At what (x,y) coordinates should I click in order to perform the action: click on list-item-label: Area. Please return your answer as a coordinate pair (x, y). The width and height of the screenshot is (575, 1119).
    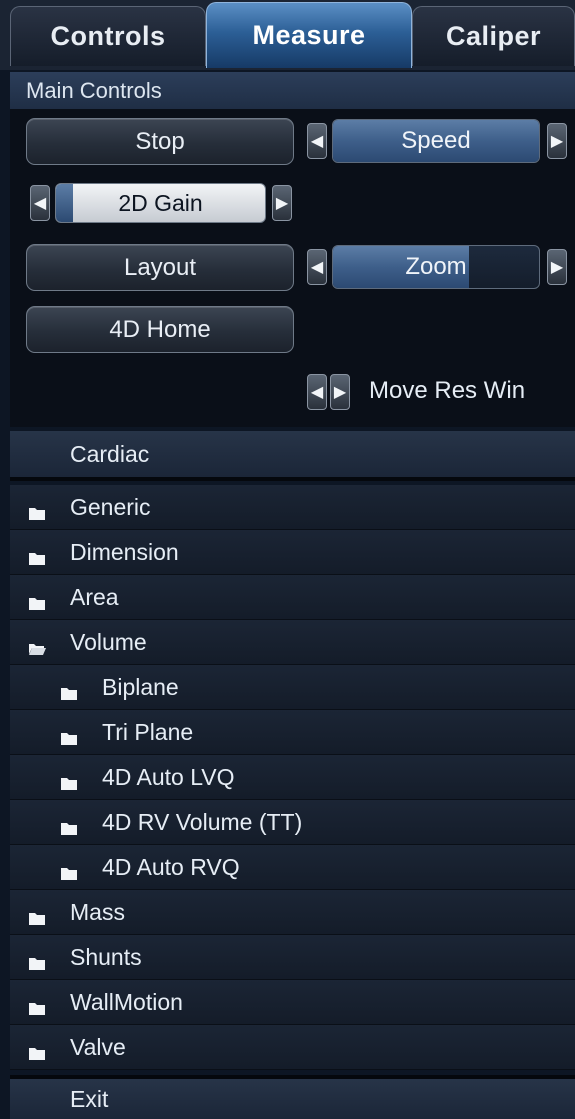
    Looking at the image, I should click on (94, 596).